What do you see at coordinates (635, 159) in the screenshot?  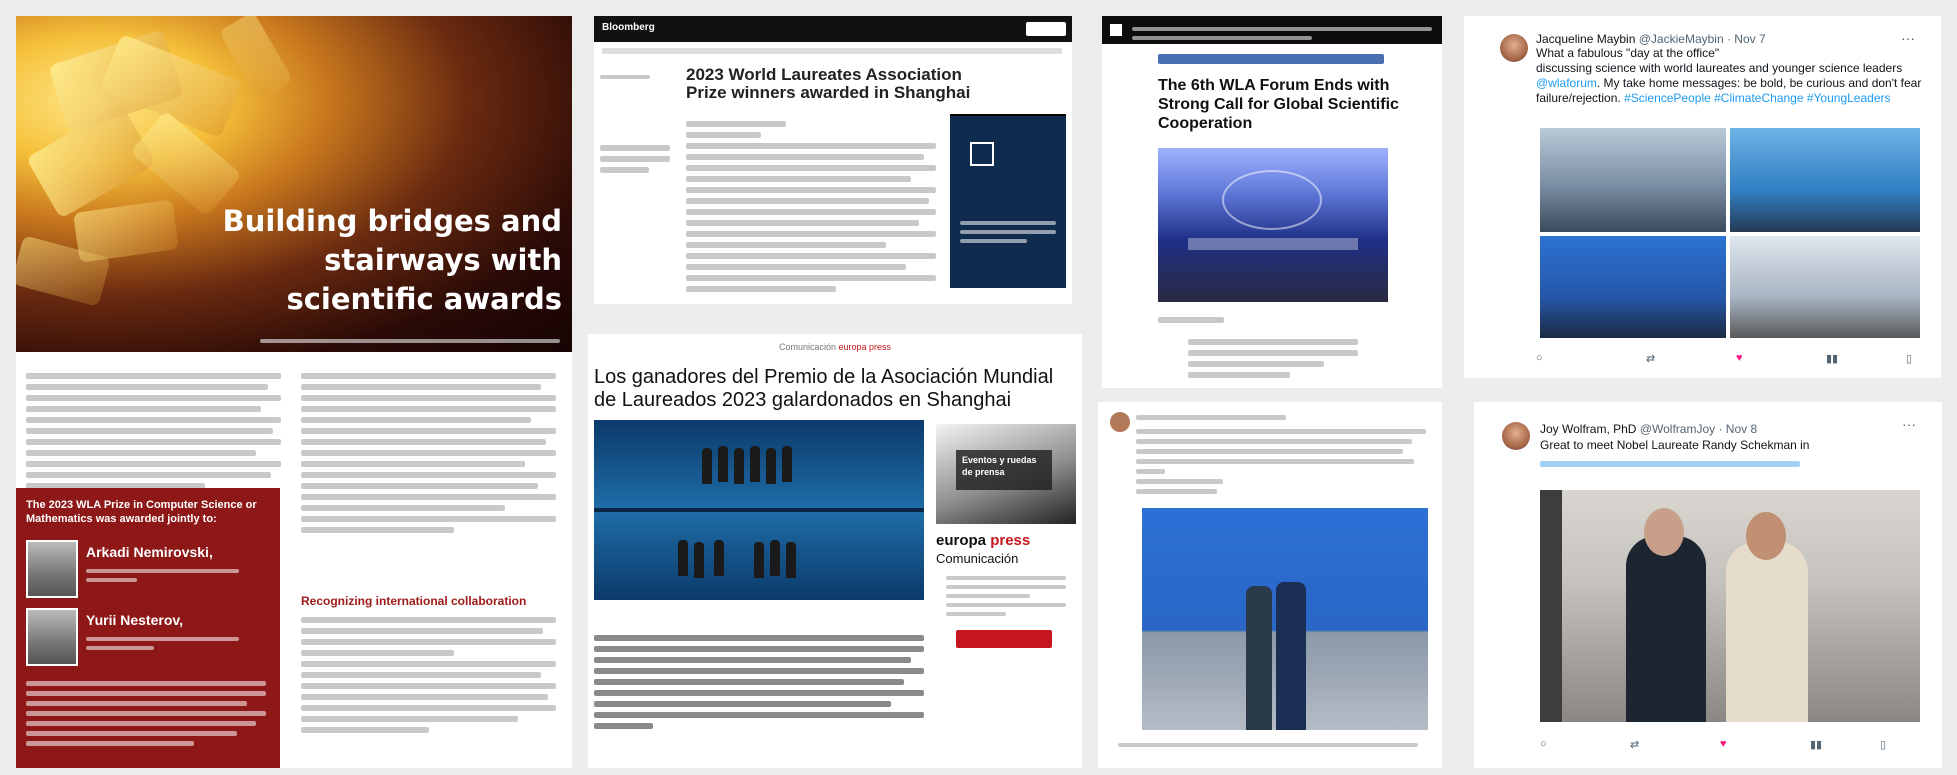 I see `share-bar` at bounding box center [635, 159].